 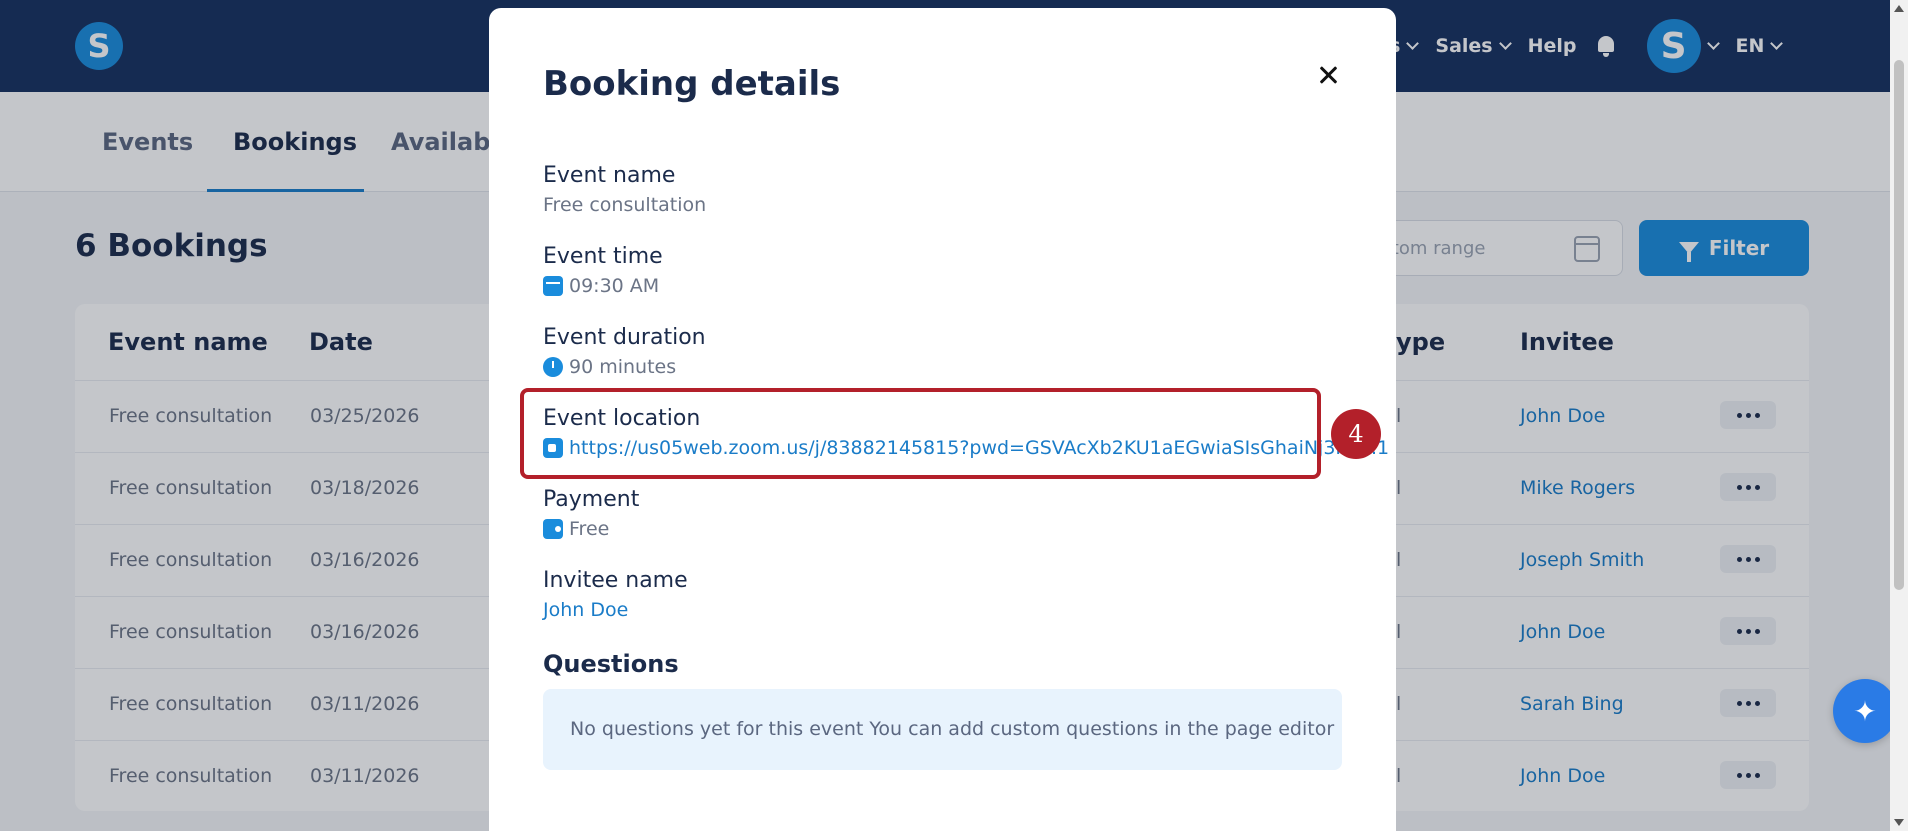 What do you see at coordinates (692, 84) in the screenshot?
I see `modal-title: Booking details` at bounding box center [692, 84].